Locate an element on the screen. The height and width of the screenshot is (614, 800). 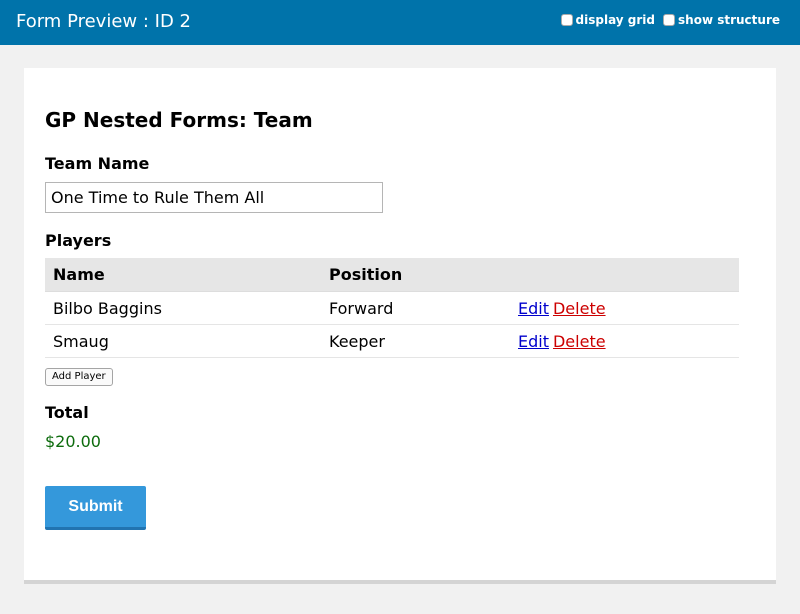
display-grid-checkbox is located at coordinates (566, 20).